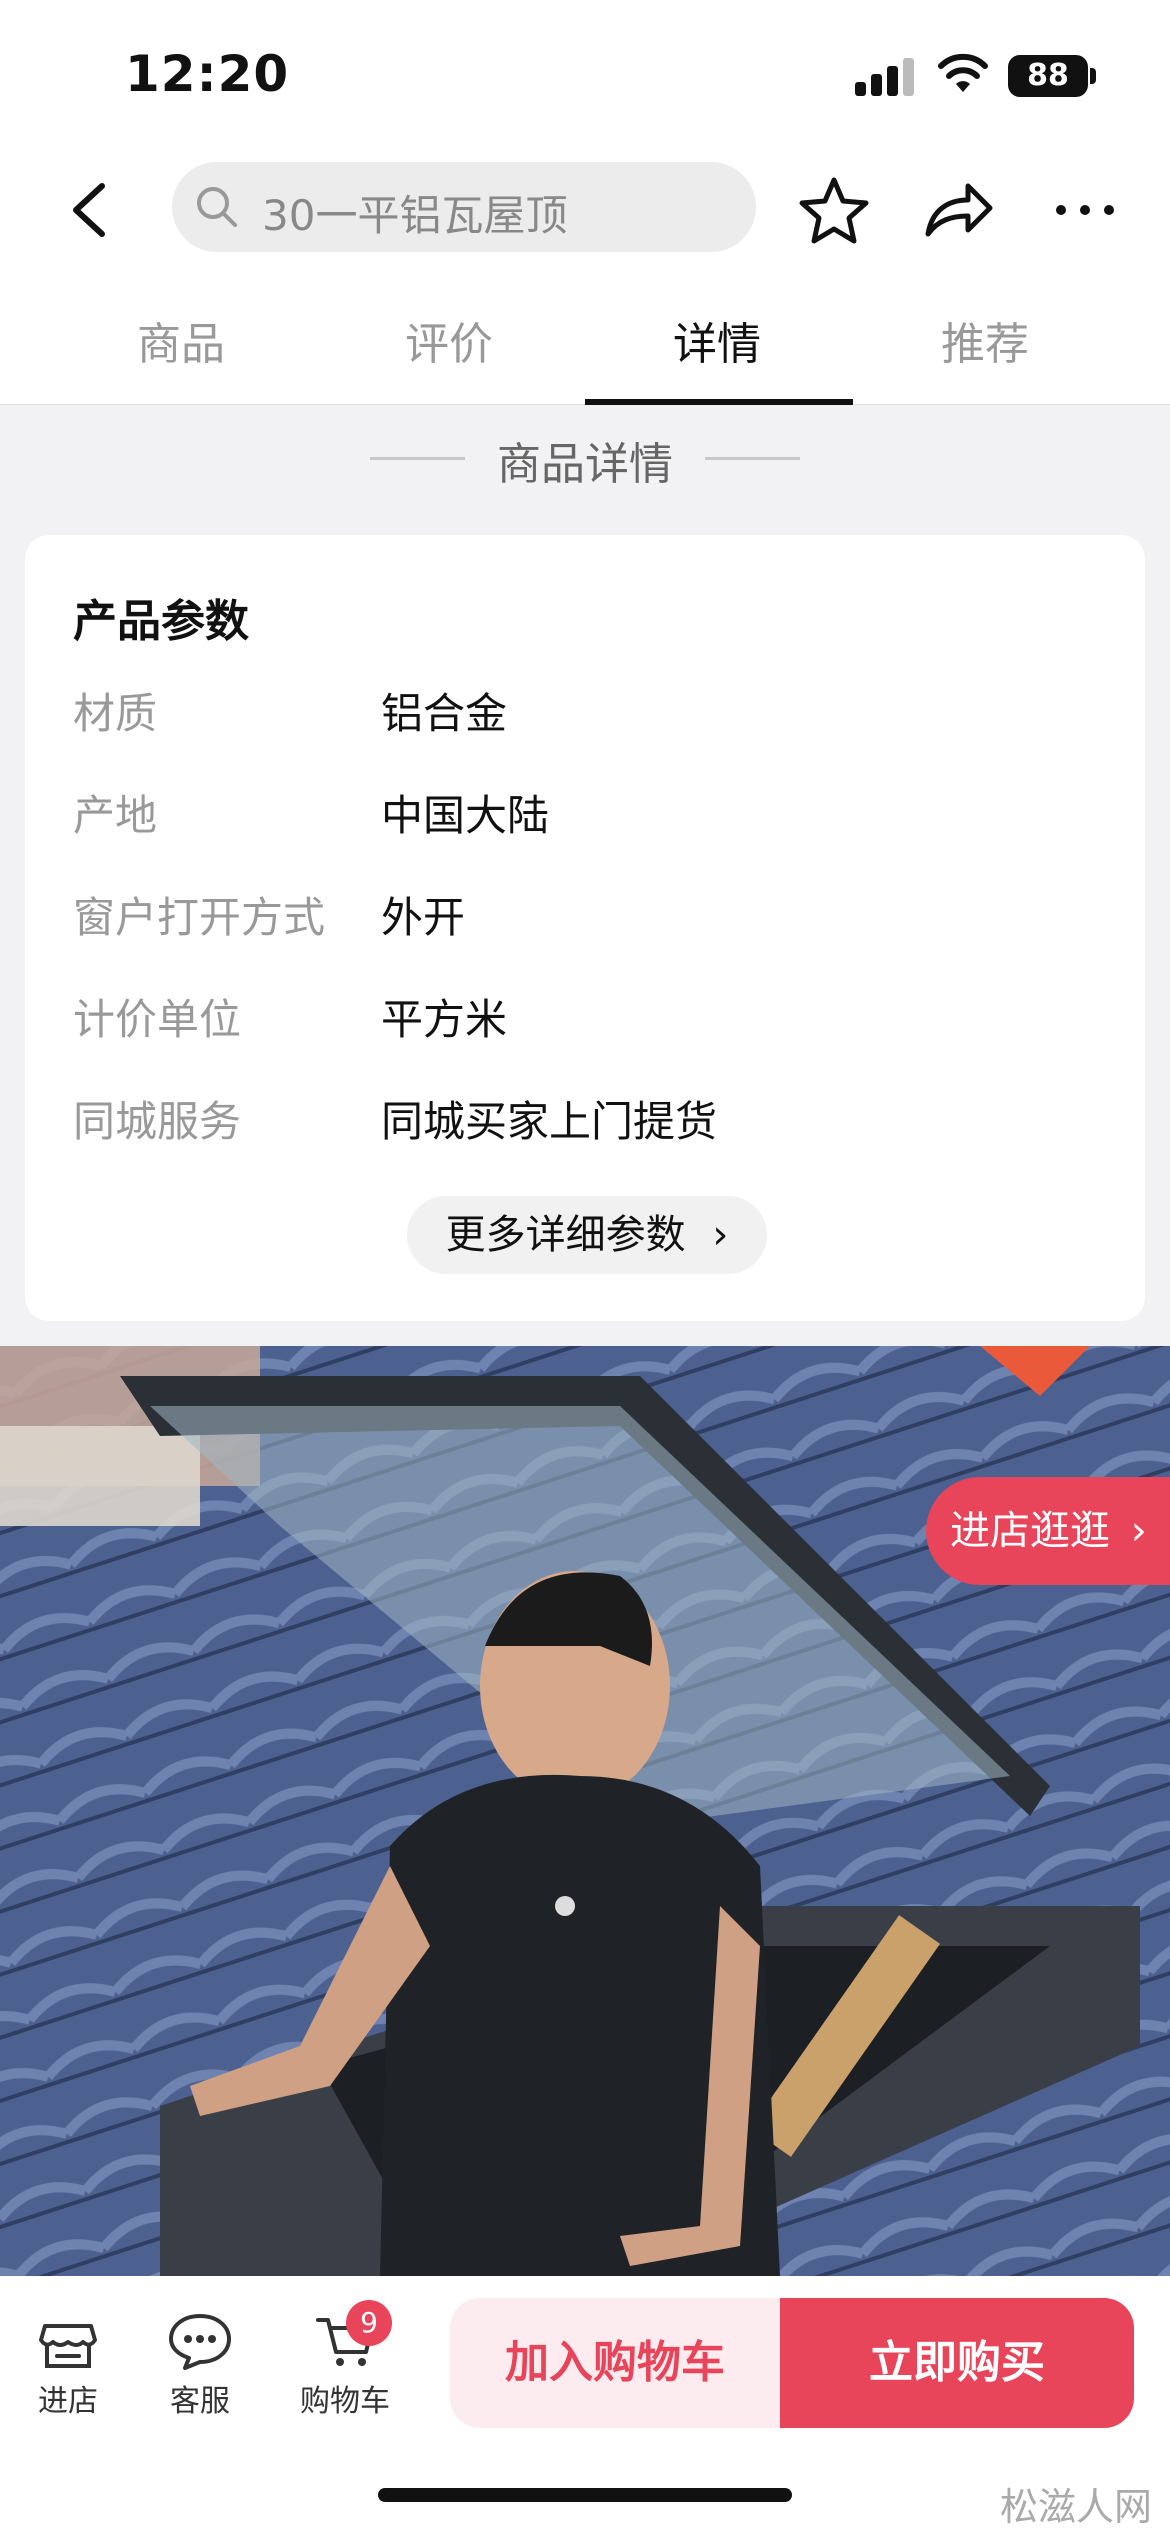  What do you see at coordinates (752, 458) in the screenshot?
I see `divider-right` at bounding box center [752, 458].